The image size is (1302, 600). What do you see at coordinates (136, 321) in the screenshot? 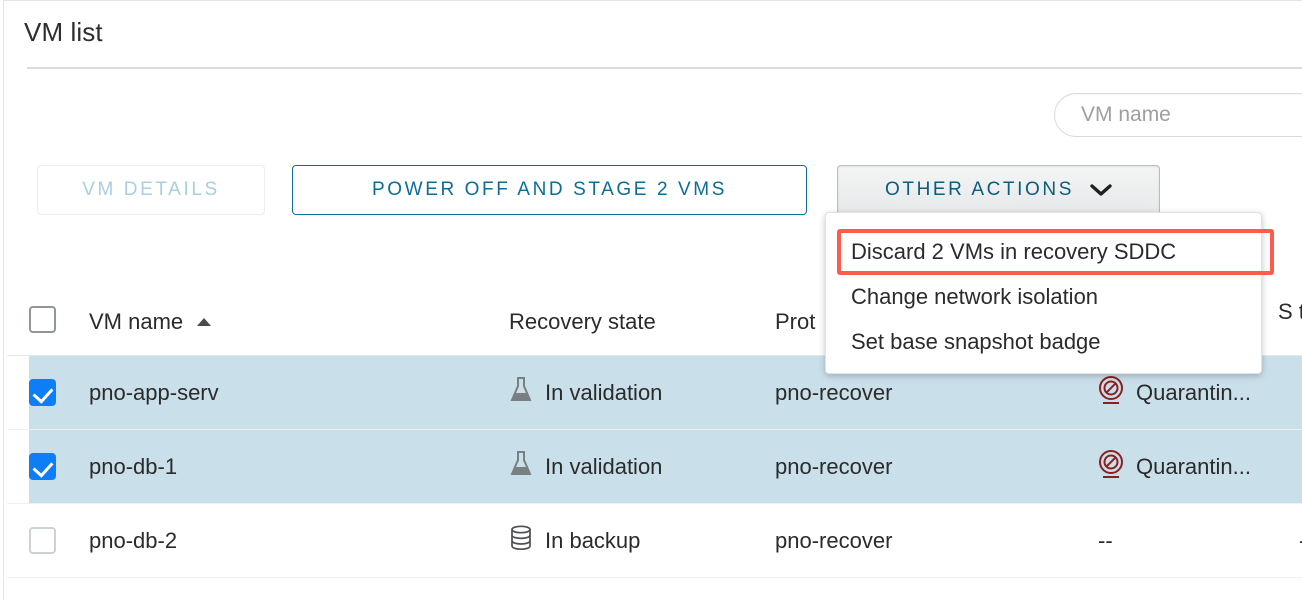
I see `column-header-vm-name-label: VM name` at bounding box center [136, 321].